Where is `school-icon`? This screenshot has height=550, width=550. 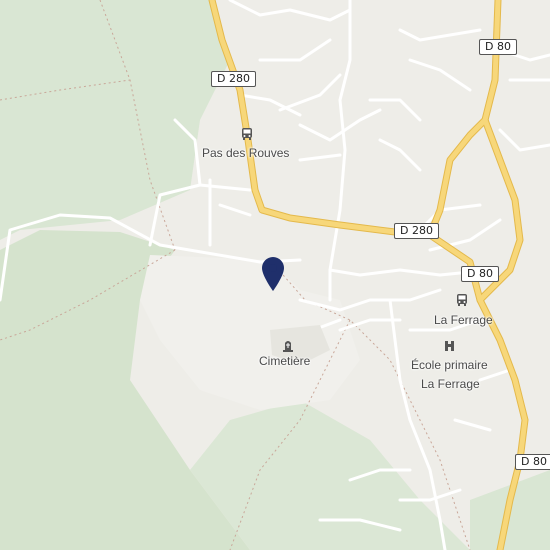 school-icon is located at coordinates (450, 346).